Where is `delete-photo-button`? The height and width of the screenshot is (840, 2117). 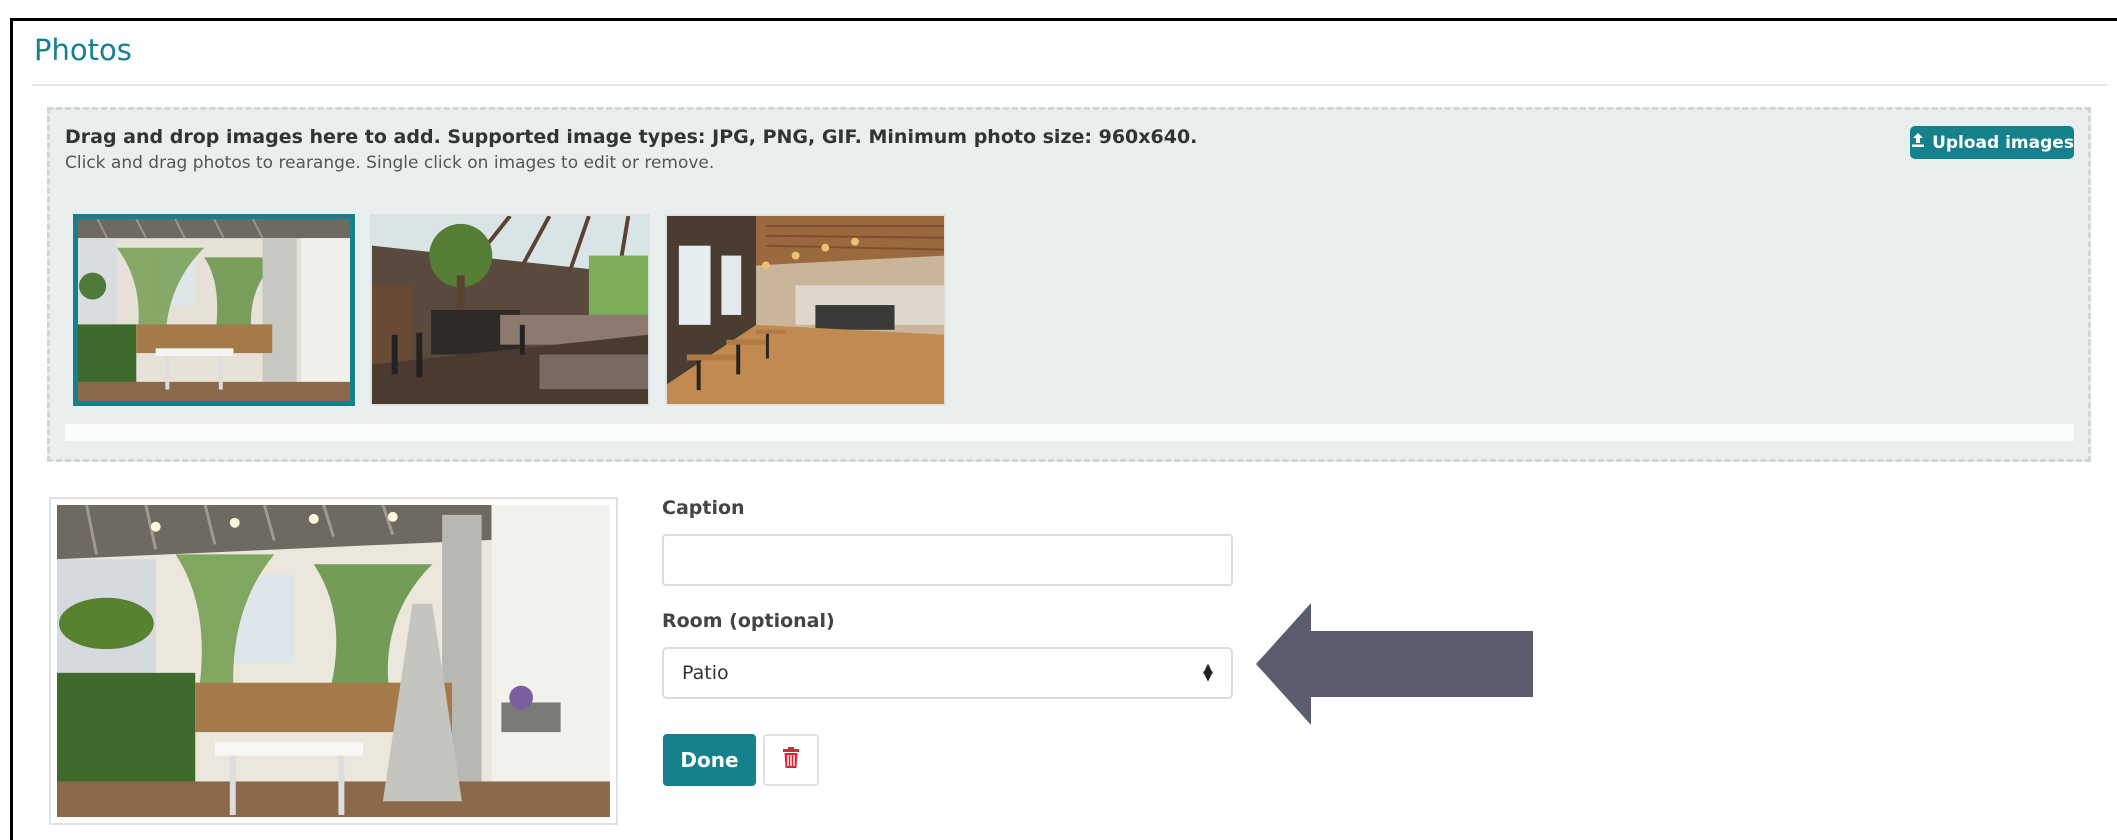
delete-photo-button is located at coordinates (791, 760).